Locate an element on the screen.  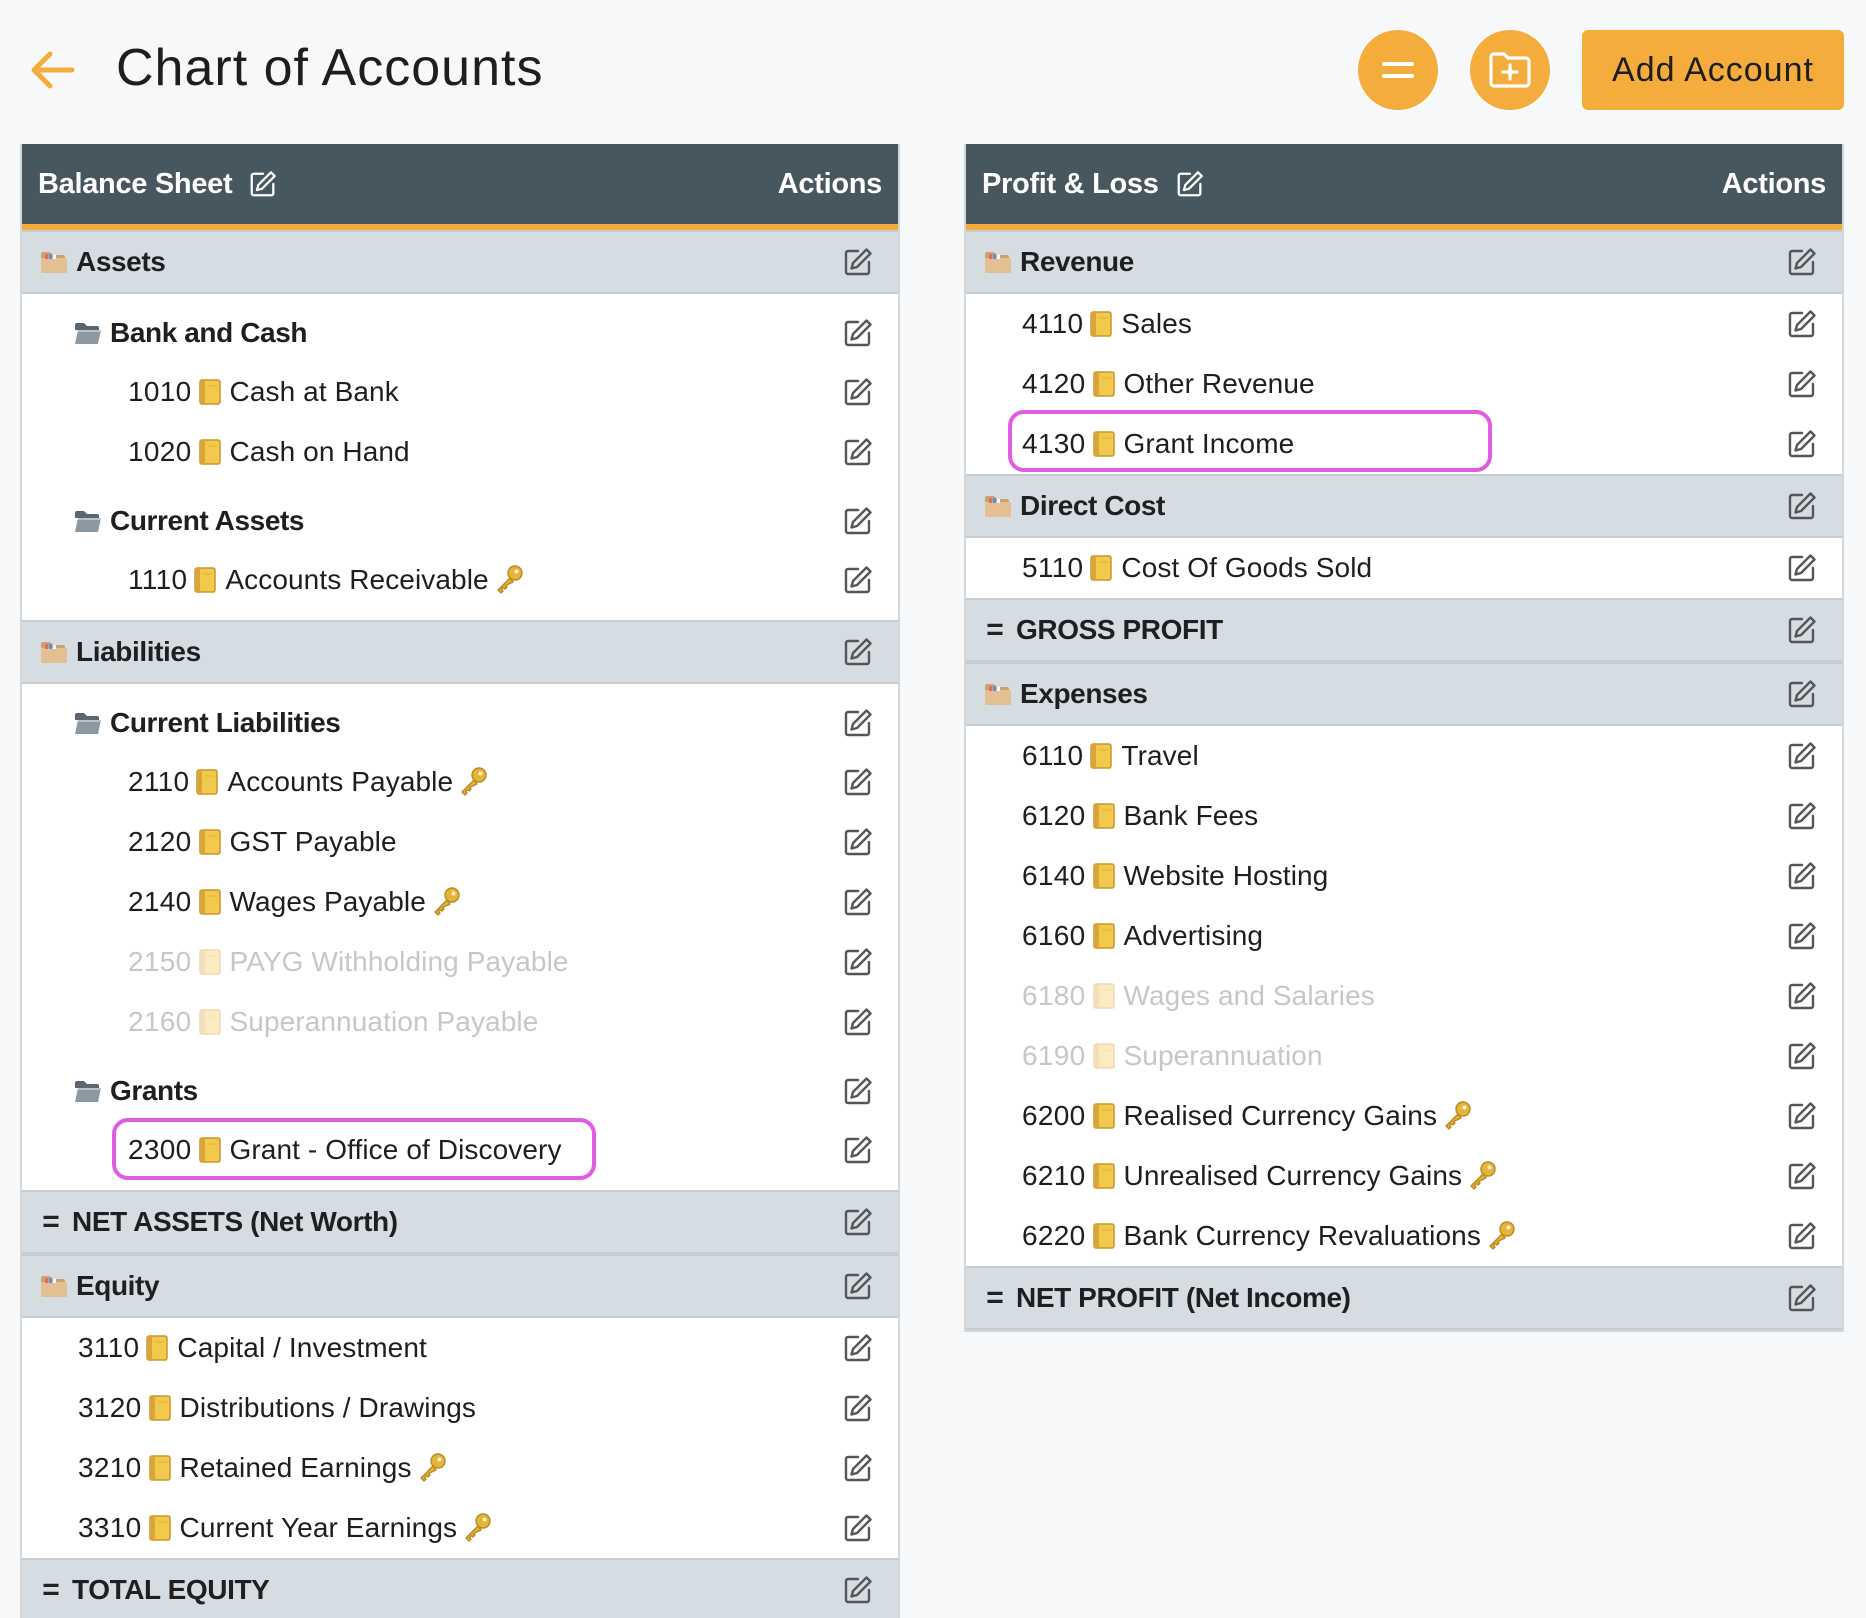
account-row-inactive: 2150 PAYG Withholding Payable is located at coordinates (460, 962).